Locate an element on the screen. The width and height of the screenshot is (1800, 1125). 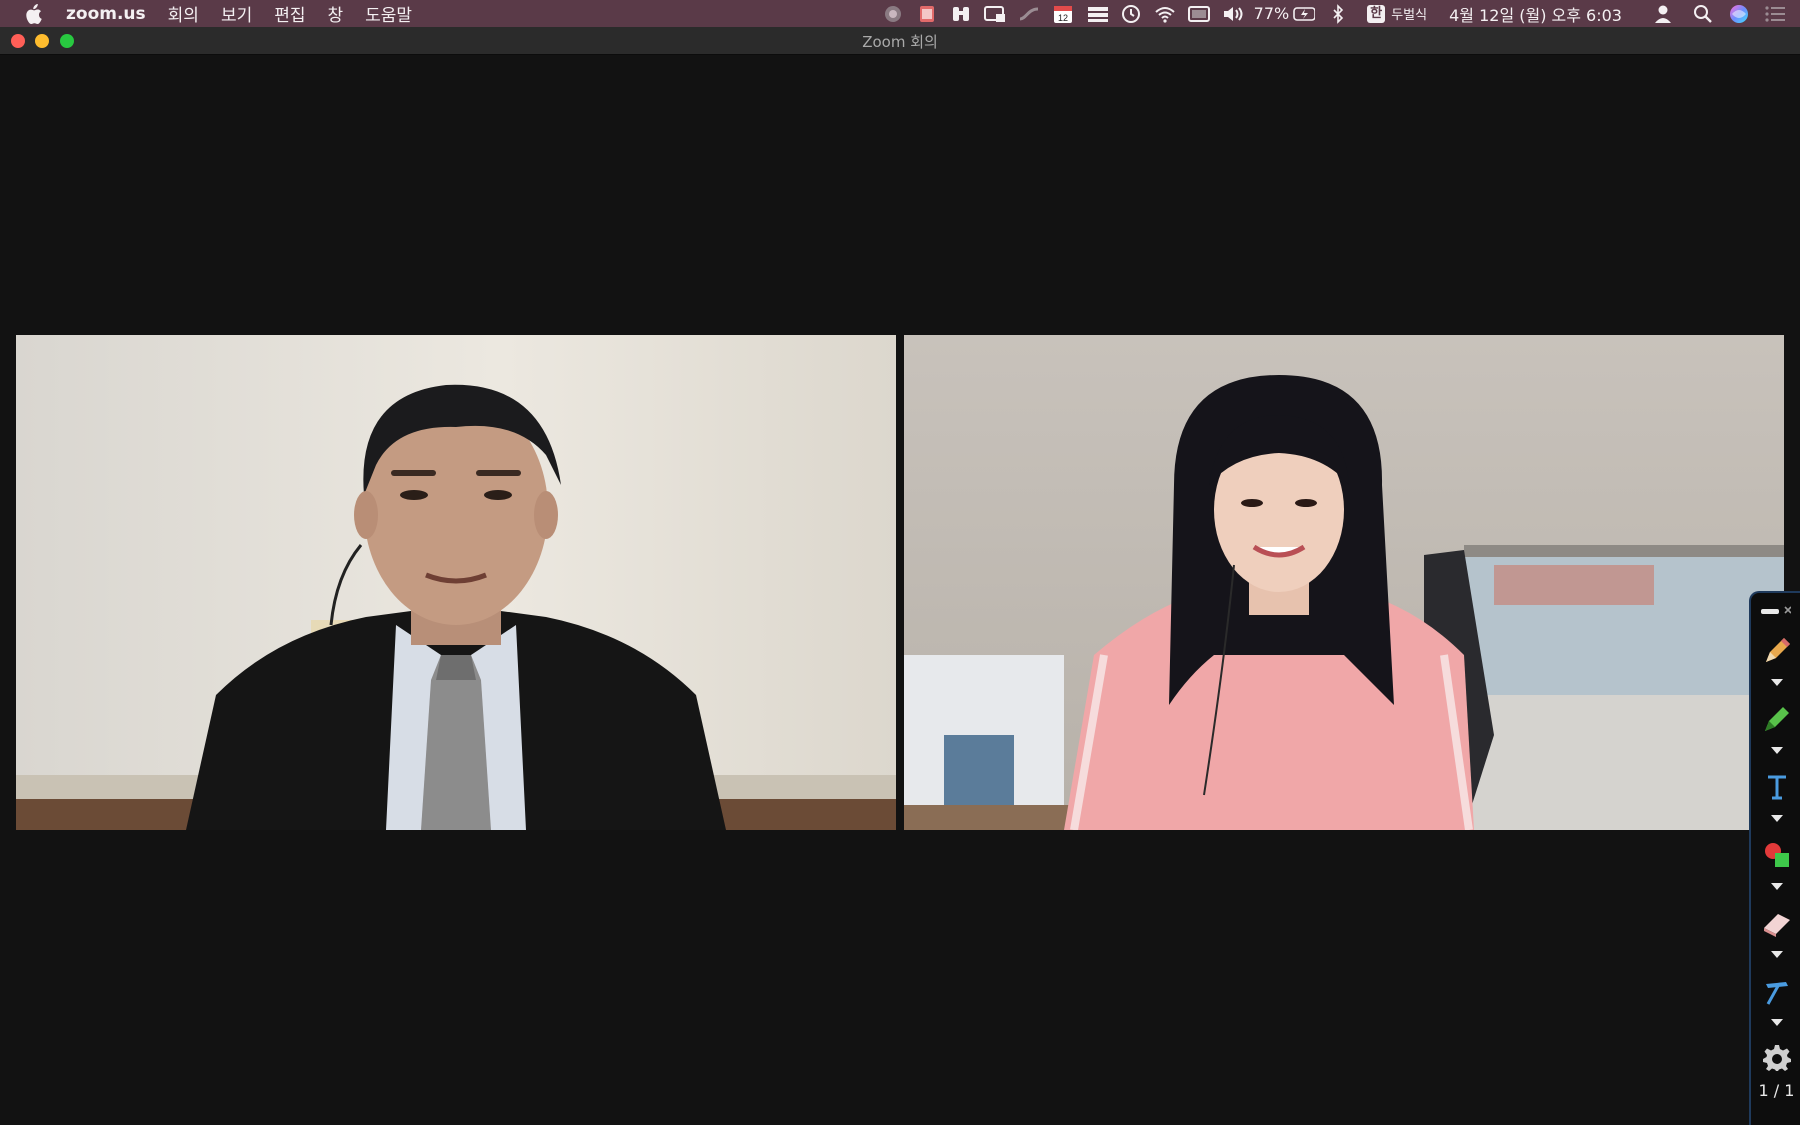
page-indicator: 1 / 1 is located at coordinates (1776, 1090).